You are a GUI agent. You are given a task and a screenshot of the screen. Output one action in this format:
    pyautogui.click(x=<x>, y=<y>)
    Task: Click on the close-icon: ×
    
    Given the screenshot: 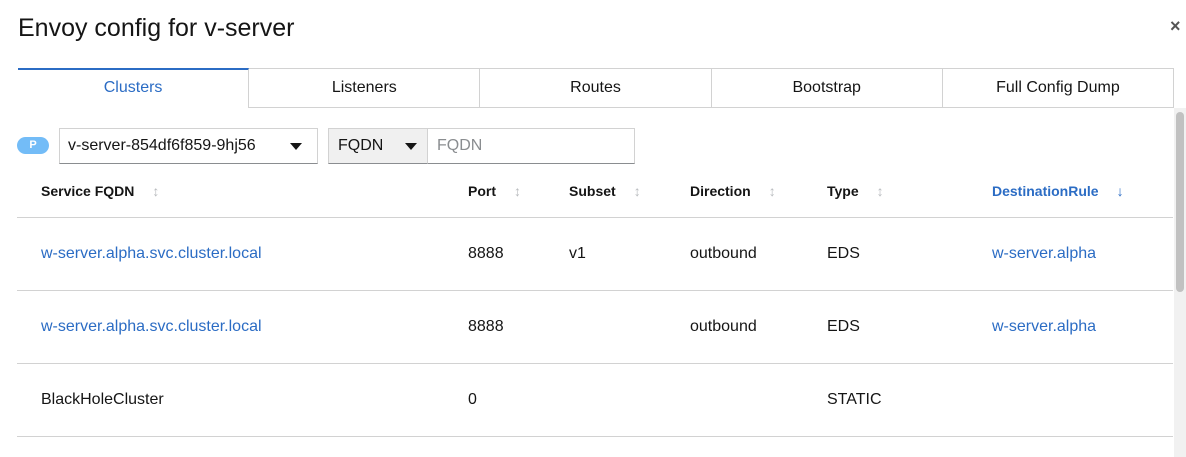 What is the action you would take?
    pyautogui.click(x=1178, y=26)
    